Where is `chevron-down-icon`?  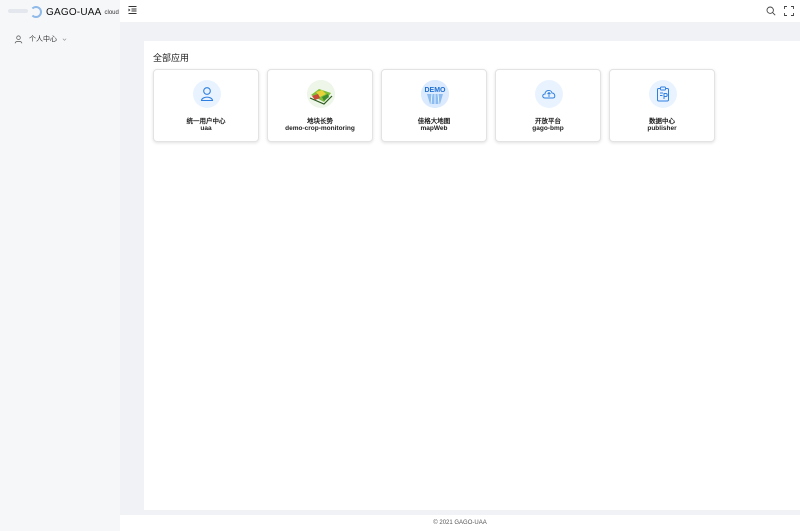 chevron-down-icon is located at coordinates (64, 39).